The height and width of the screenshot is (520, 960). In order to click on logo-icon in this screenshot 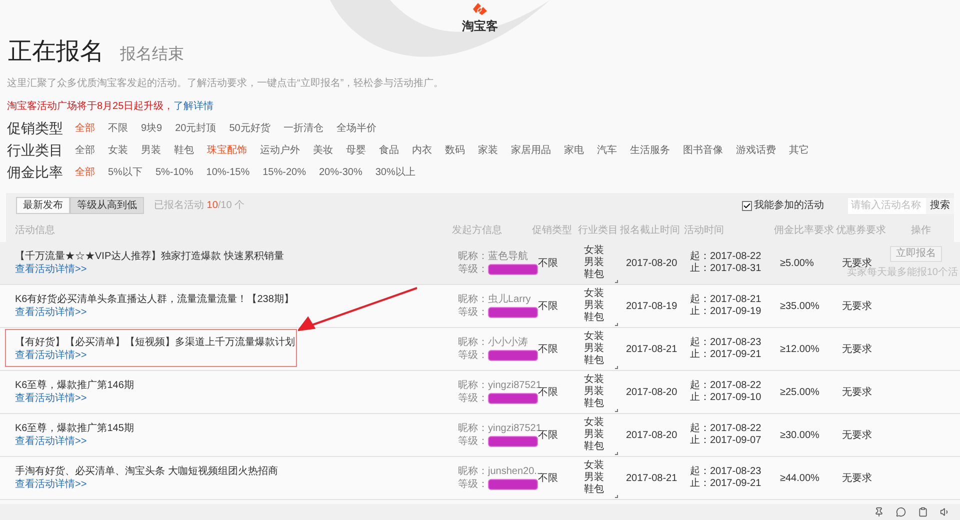, I will do `click(480, 9)`.